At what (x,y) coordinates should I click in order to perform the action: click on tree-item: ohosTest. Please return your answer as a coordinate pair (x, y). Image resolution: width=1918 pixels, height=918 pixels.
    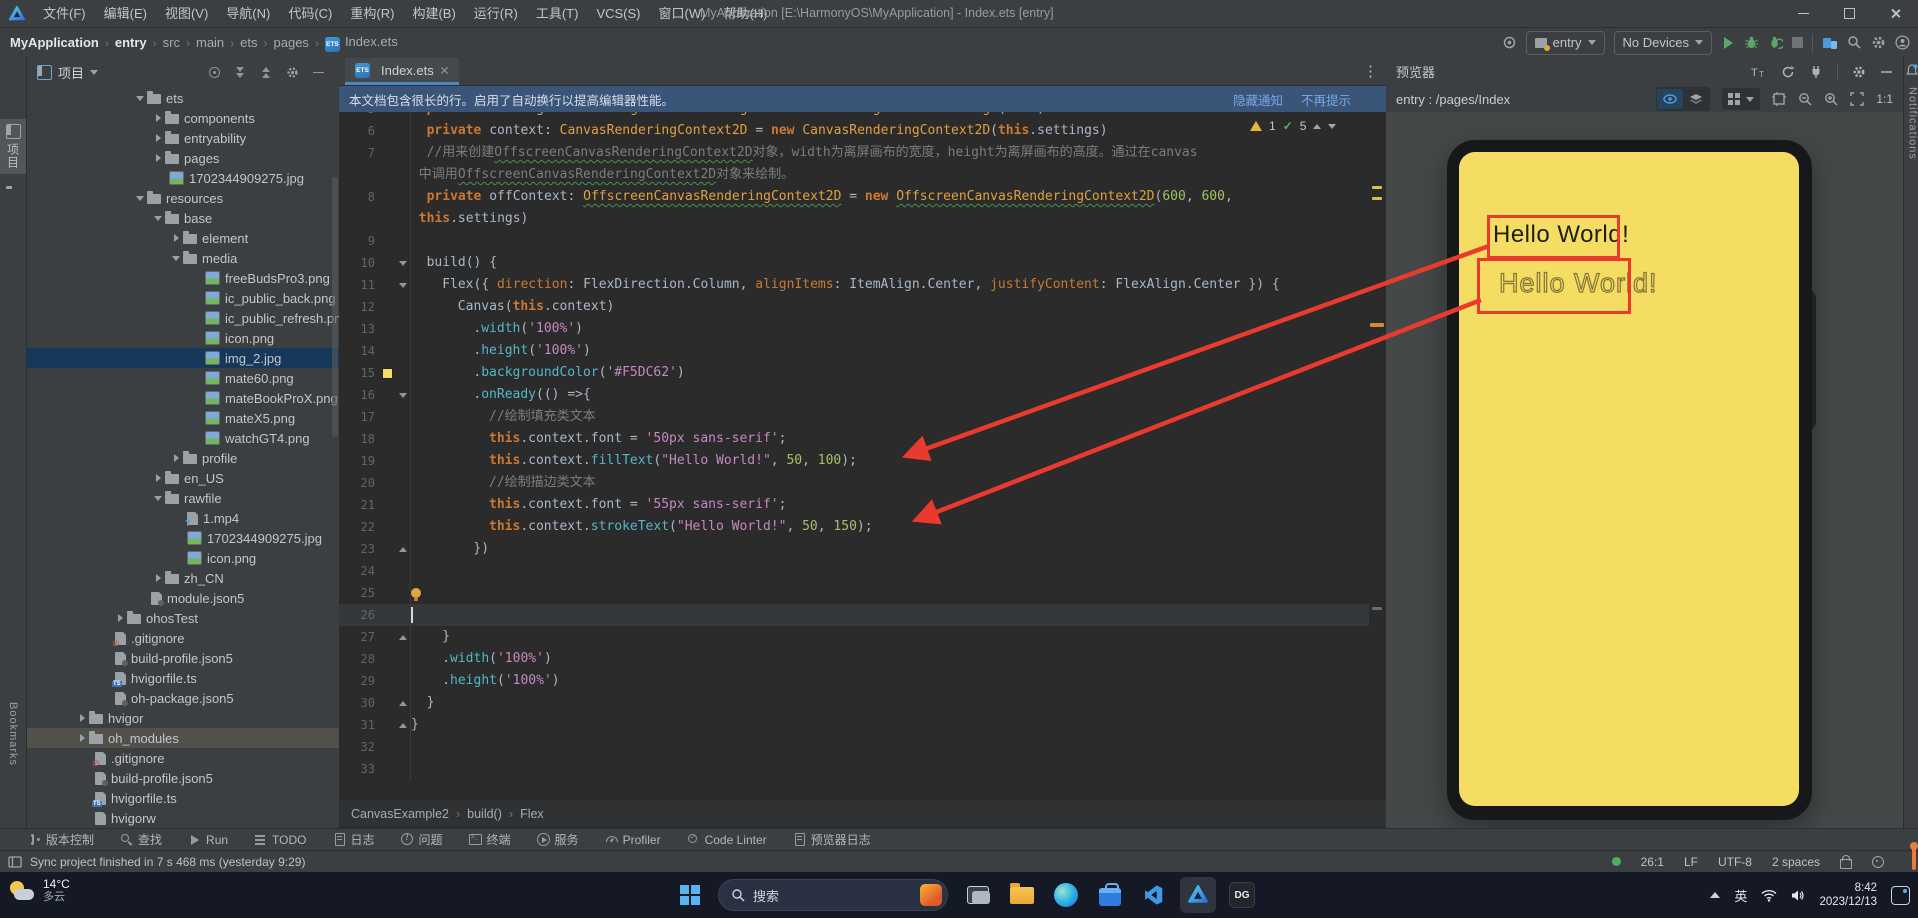
    Looking at the image, I should click on (183, 618).